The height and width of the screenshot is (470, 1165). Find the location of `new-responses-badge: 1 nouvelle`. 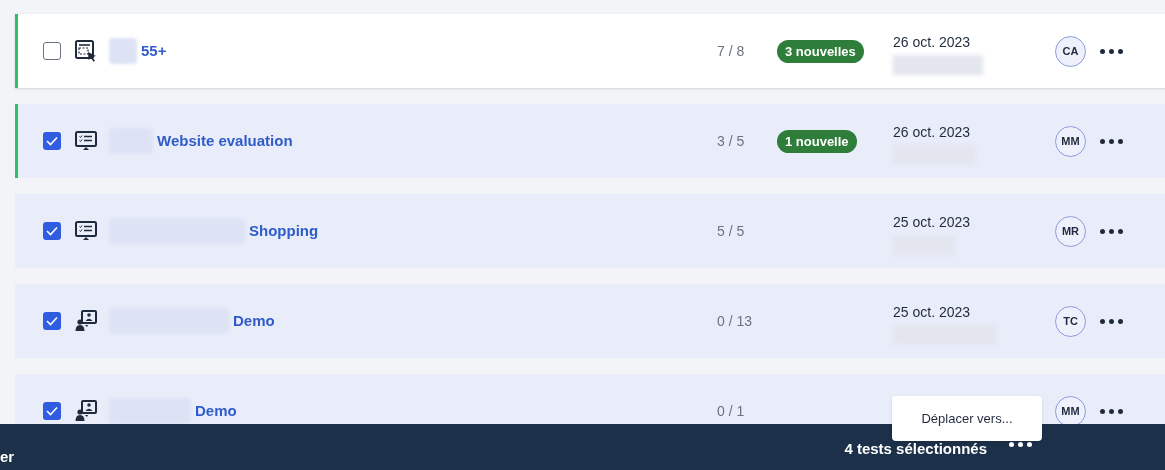

new-responses-badge: 1 nouvelle is located at coordinates (817, 141).